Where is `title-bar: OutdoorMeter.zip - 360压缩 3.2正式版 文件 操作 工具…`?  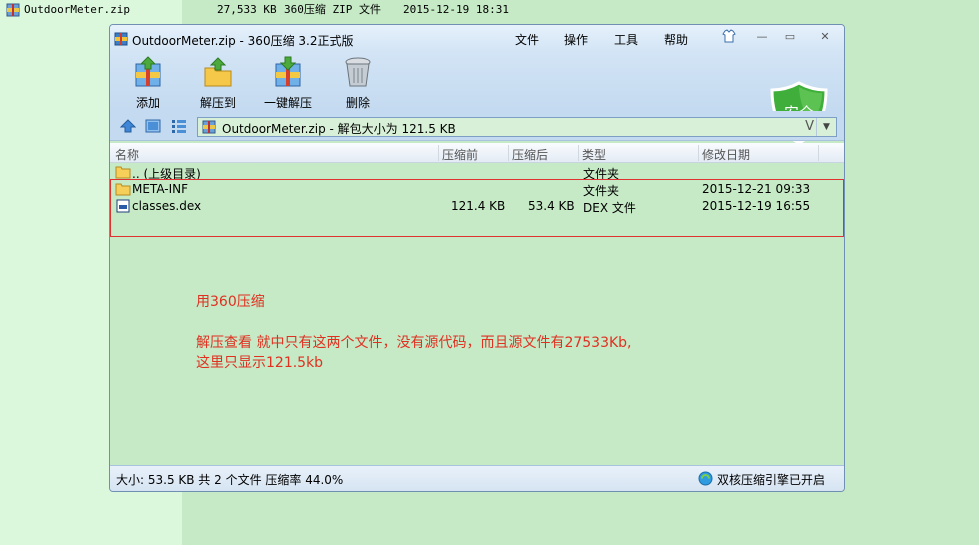 title-bar: OutdoorMeter.zip - 360压缩 3.2正式版 文件 操作 工具… is located at coordinates (477, 39).